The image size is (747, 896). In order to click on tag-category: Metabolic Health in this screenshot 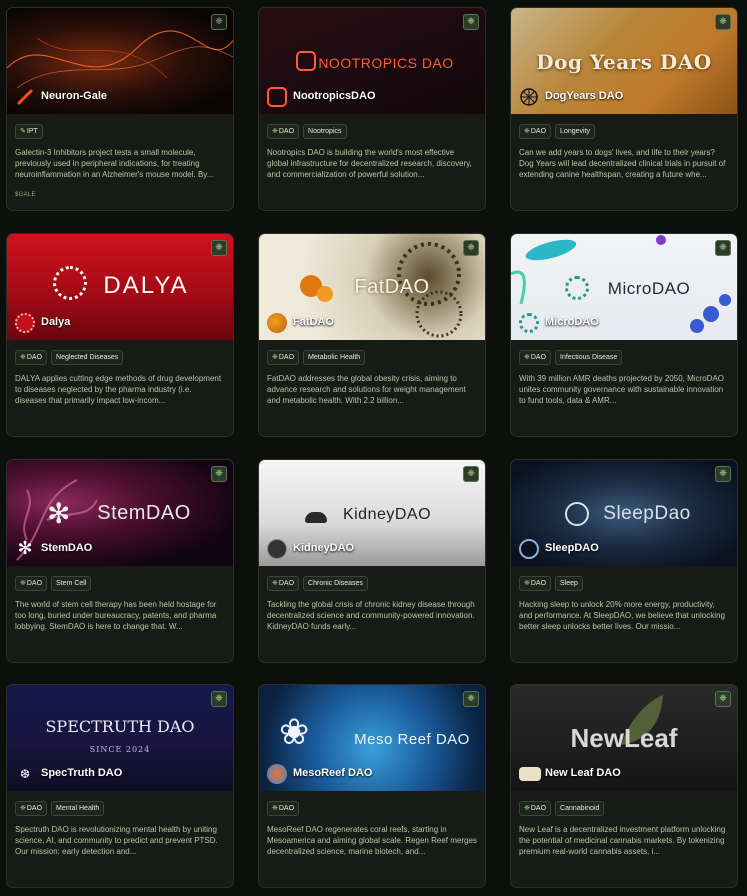, I will do `click(334, 357)`.